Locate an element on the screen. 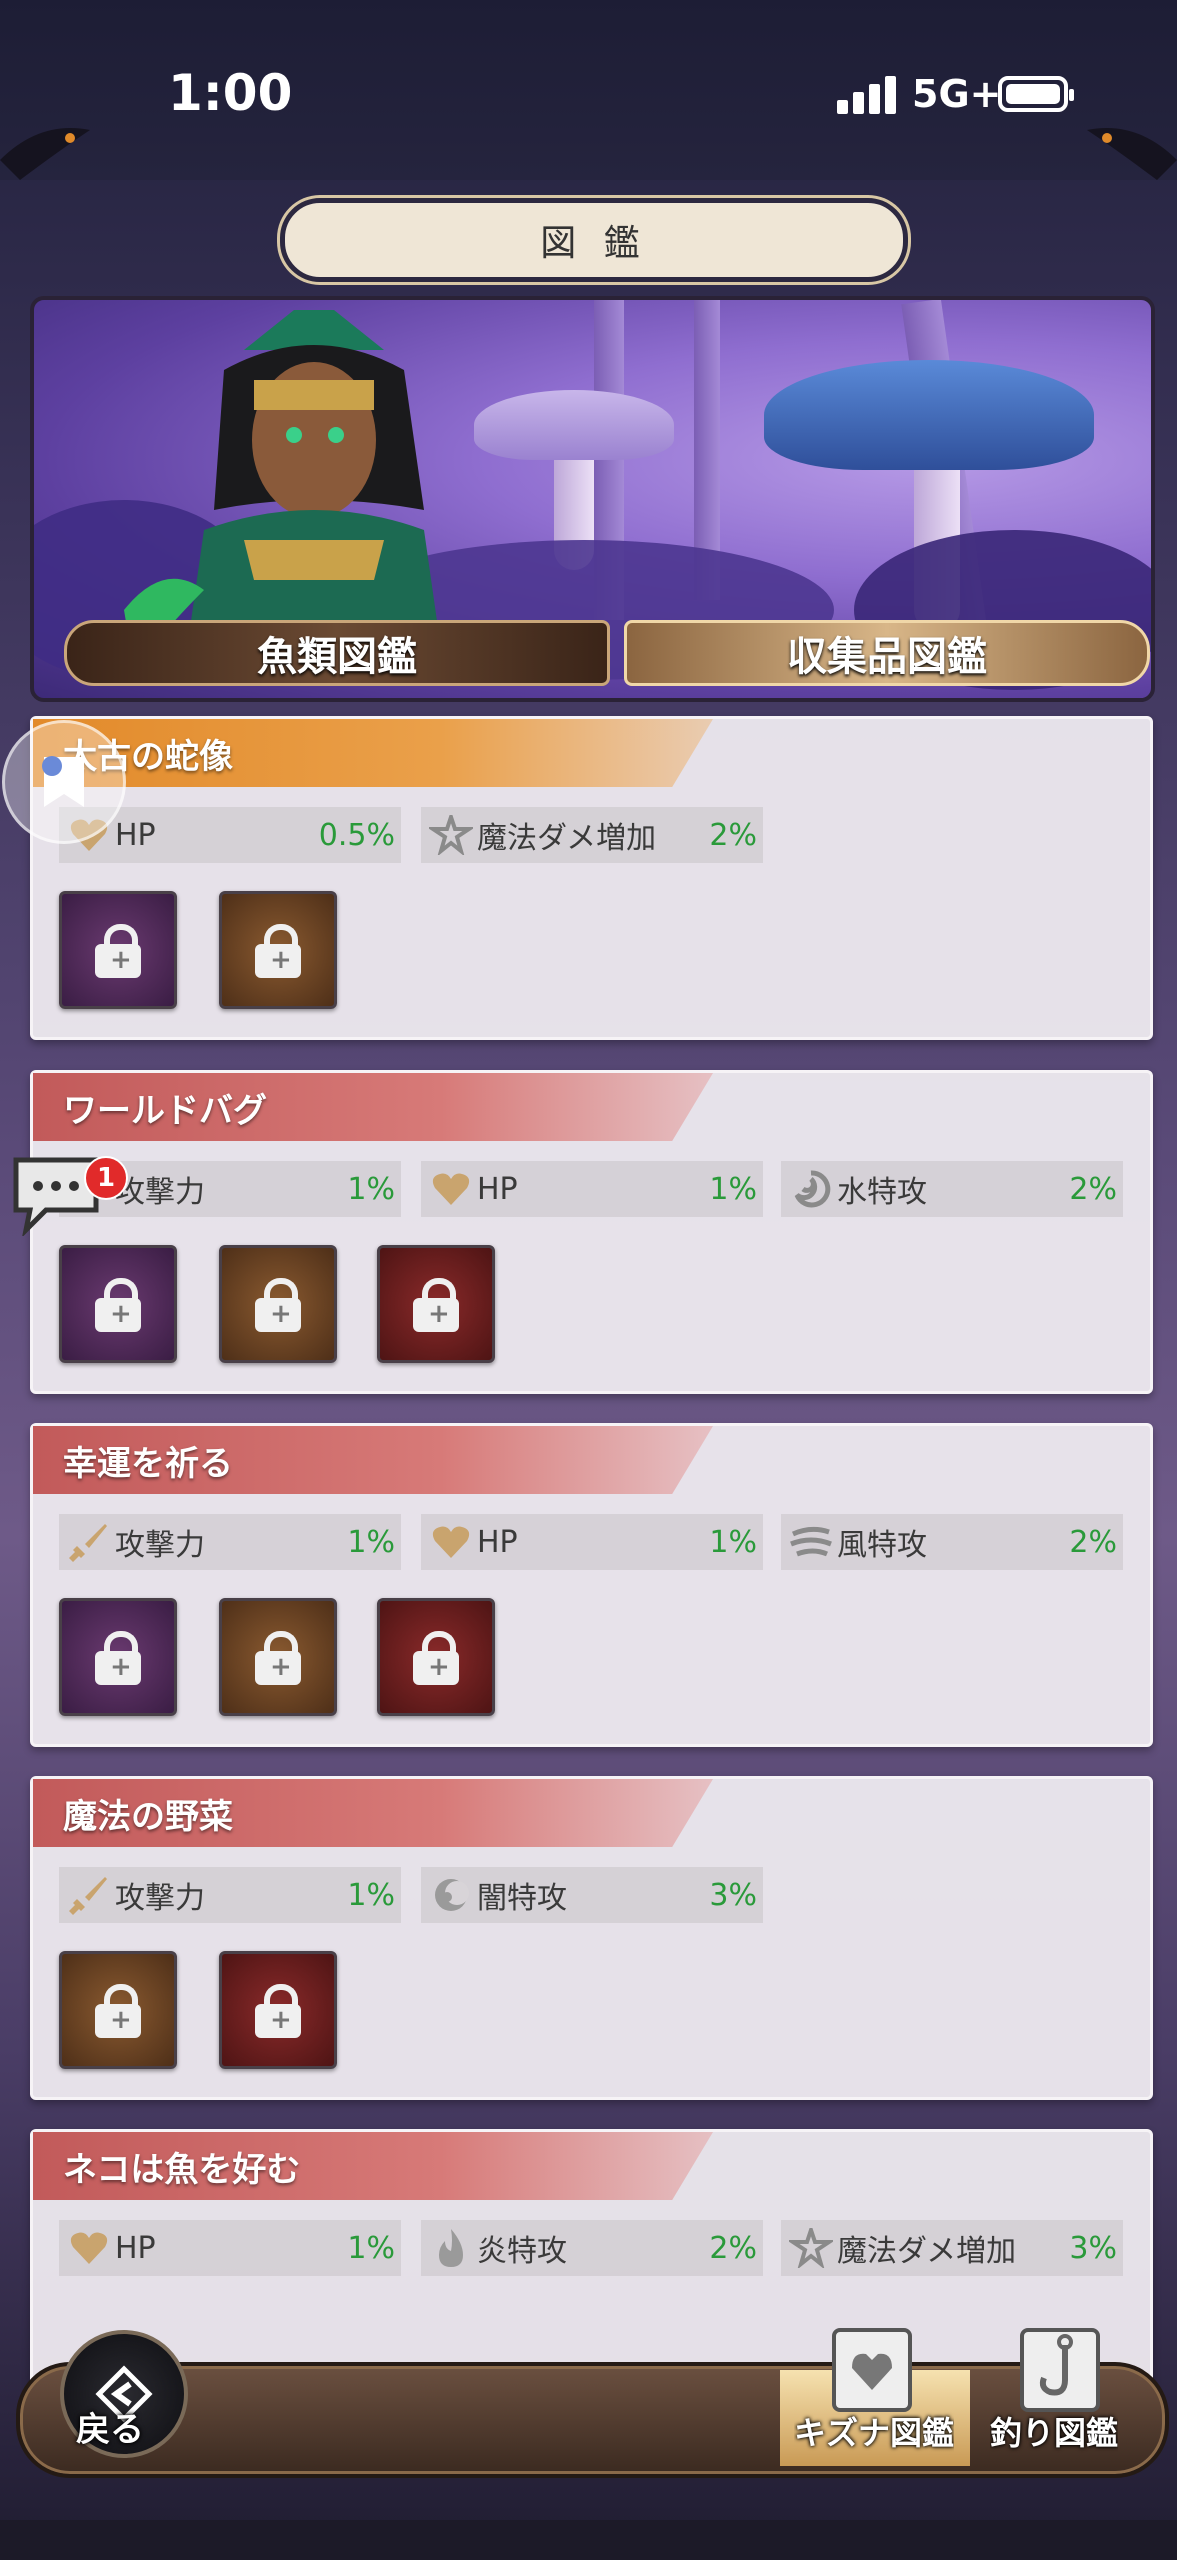  back-button-label: 戻る is located at coordinates (110, 2426).